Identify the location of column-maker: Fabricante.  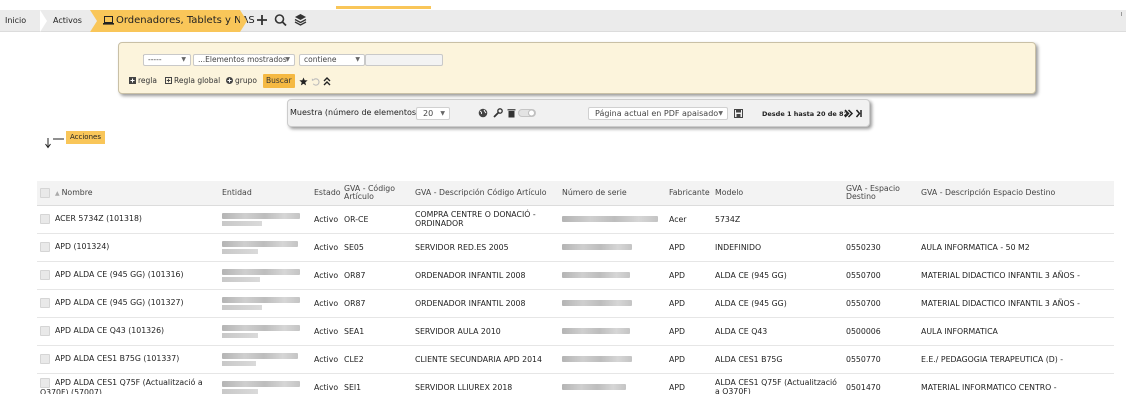
(689, 193).